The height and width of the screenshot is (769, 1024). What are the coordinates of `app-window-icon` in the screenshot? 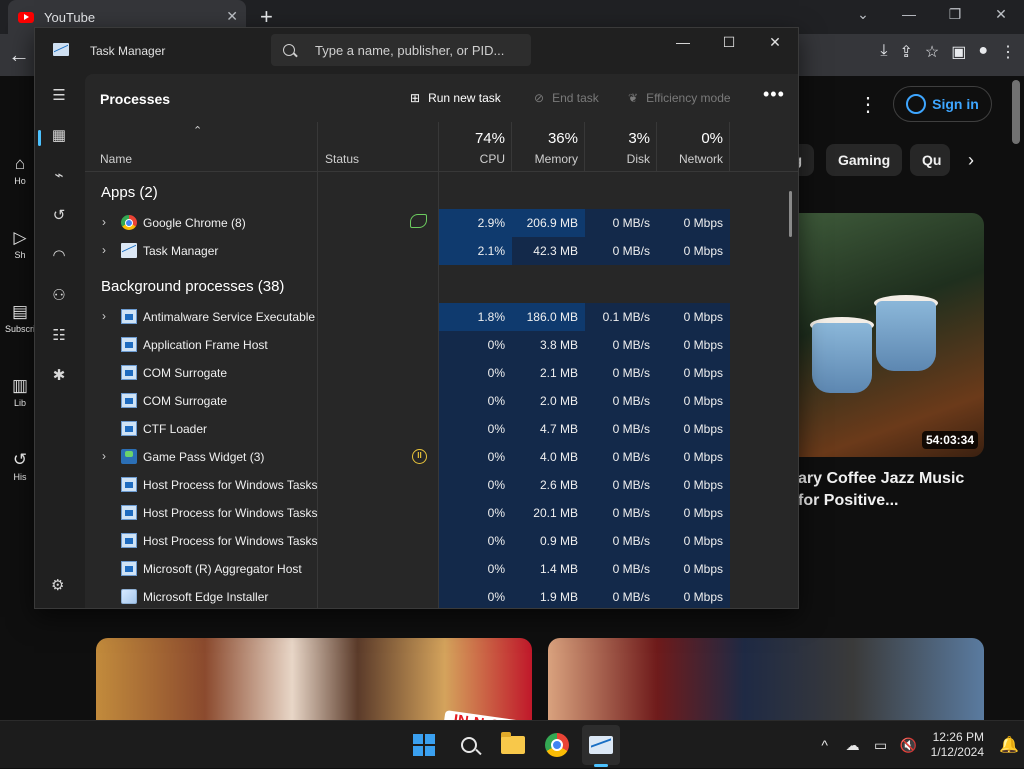 It's located at (129, 484).